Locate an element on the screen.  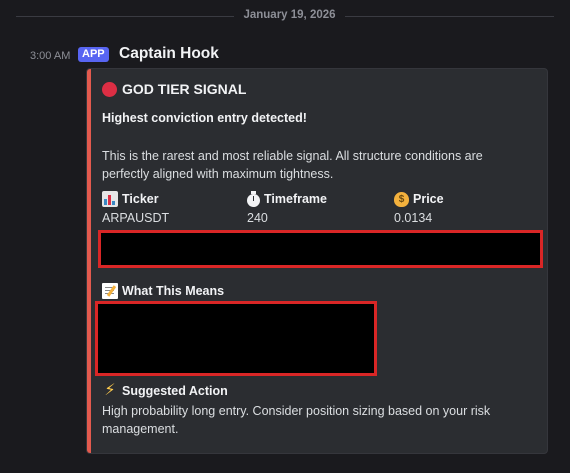
date-divider-text: January 19, 2026 is located at coordinates (289, 15).